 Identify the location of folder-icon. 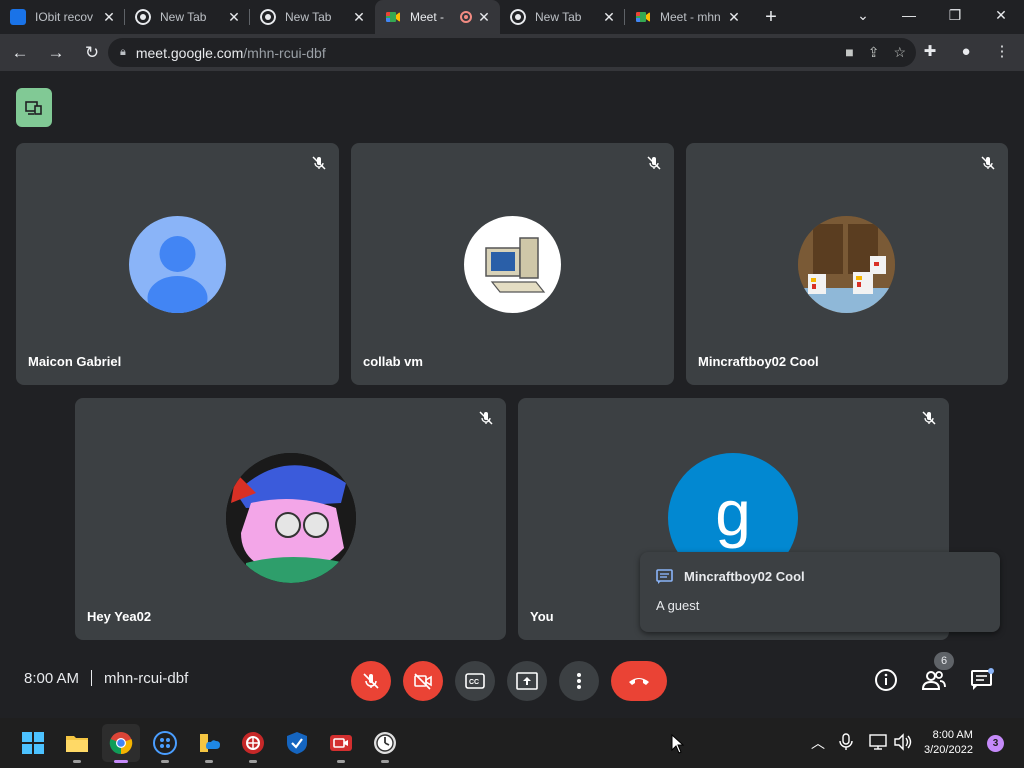
(77, 744).